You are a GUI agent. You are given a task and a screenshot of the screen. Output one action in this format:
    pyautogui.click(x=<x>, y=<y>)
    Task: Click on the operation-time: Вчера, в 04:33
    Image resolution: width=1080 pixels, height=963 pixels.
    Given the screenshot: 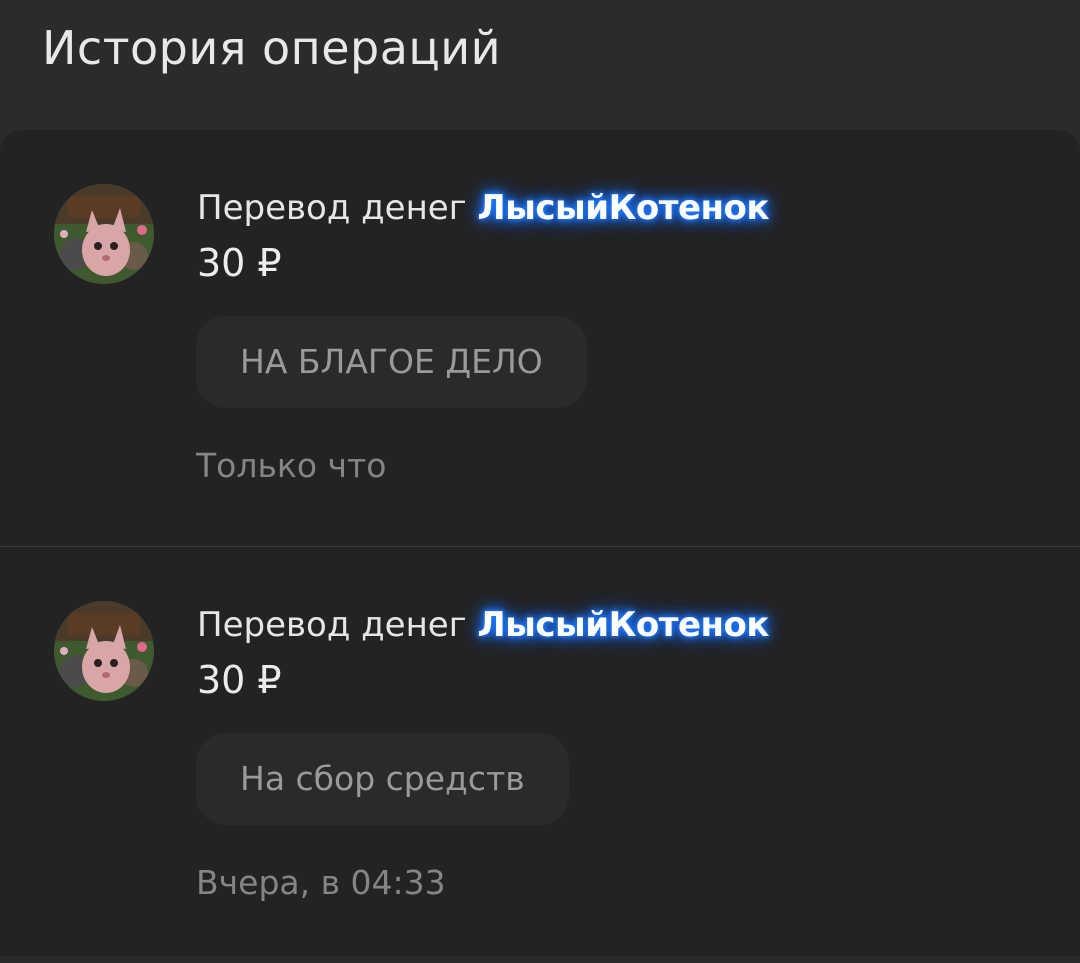 What is the action you would take?
    pyautogui.click(x=321, y=882)
    